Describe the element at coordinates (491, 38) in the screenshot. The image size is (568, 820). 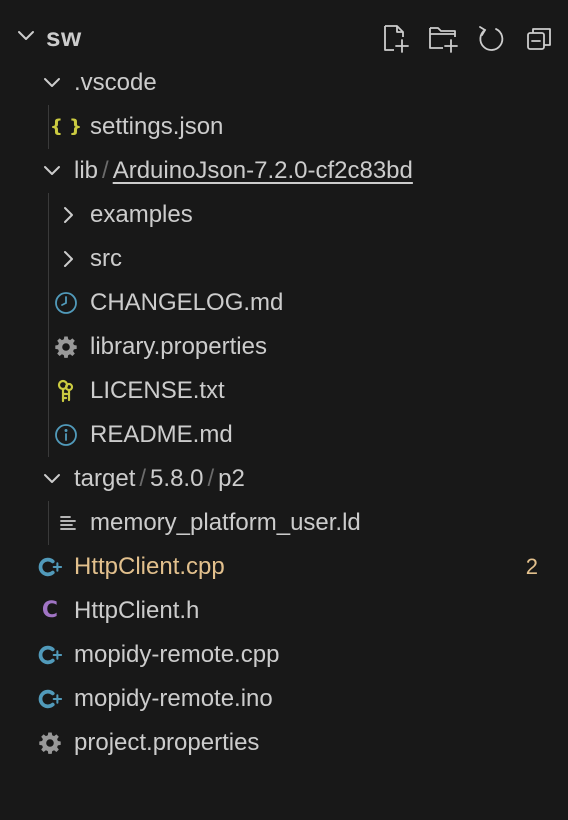
I see `refresh-icon` at that location.